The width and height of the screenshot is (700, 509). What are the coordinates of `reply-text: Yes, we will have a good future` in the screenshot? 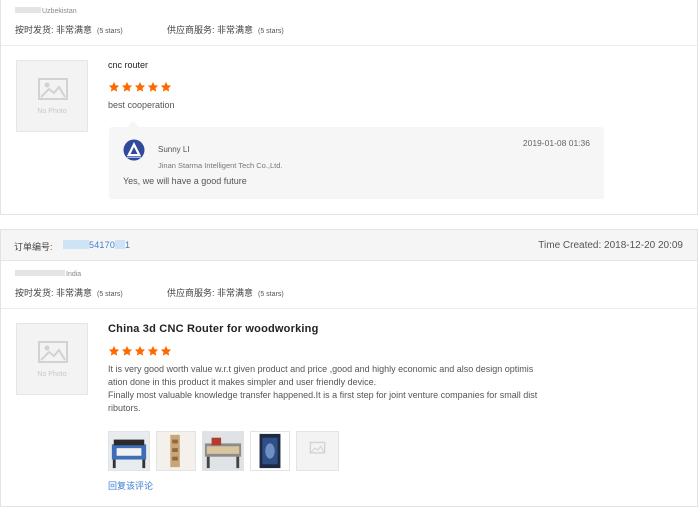 It's located at (185, 181).